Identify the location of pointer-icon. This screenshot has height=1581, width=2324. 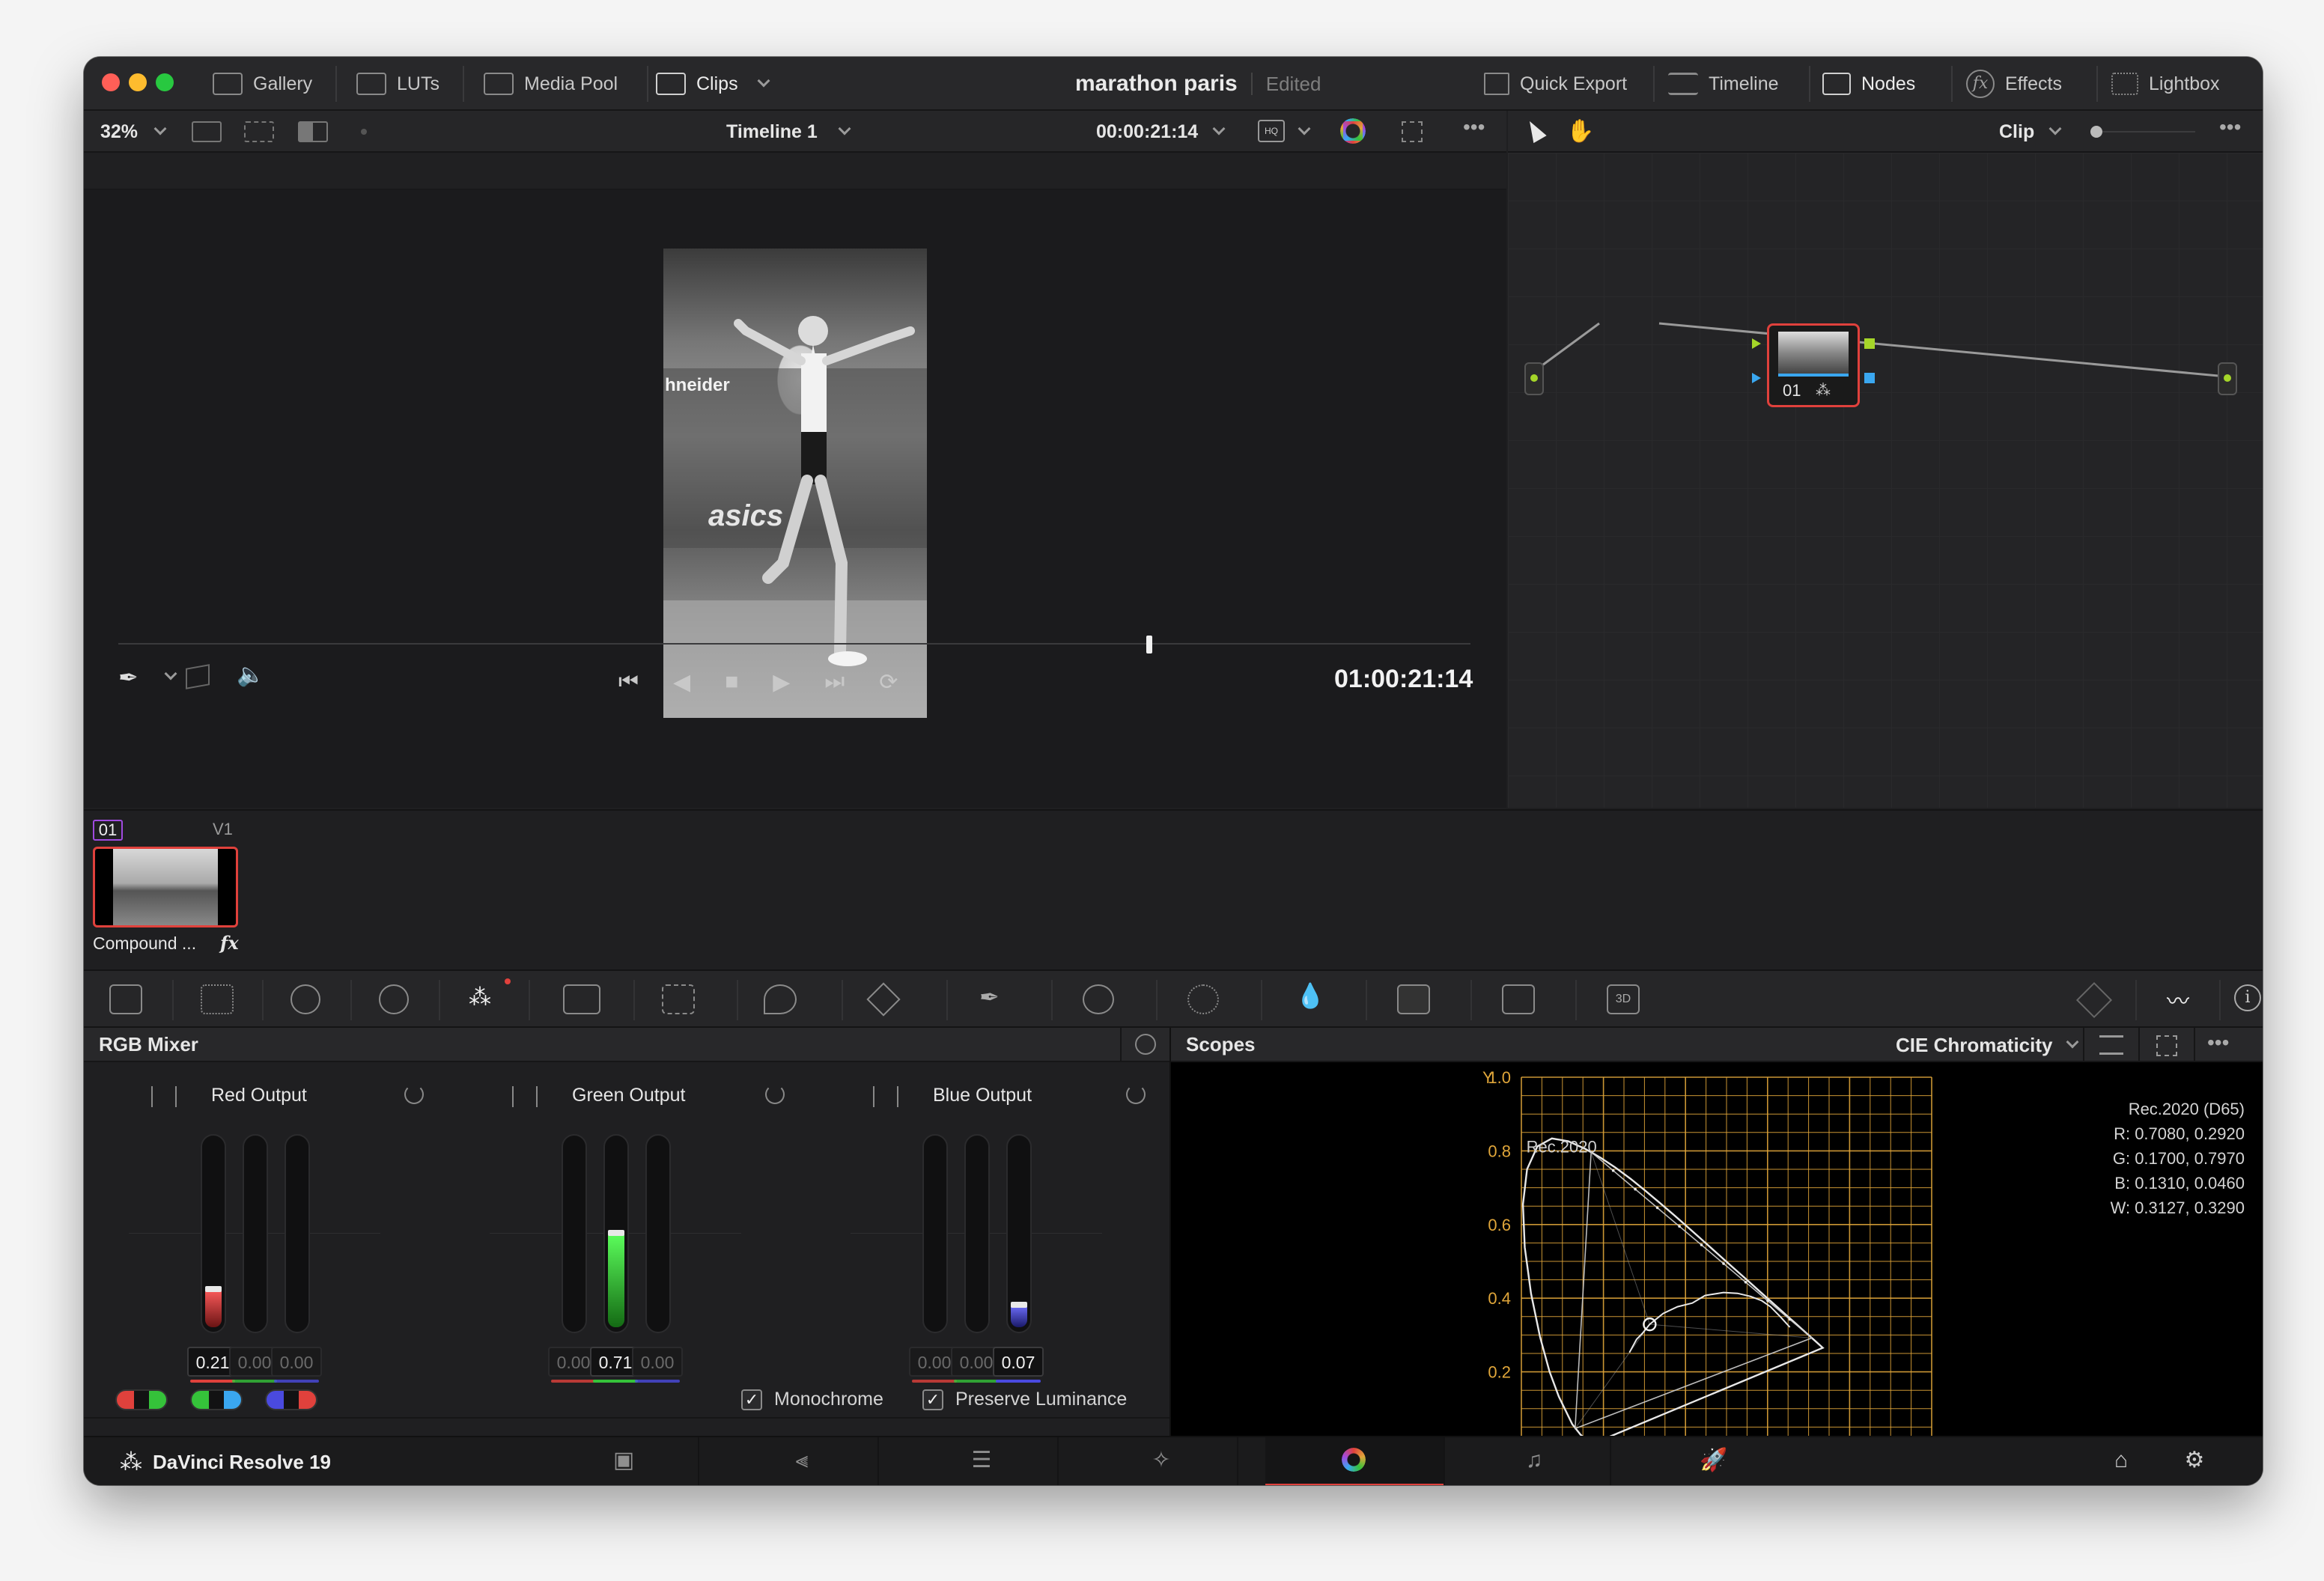
(1535, 130).